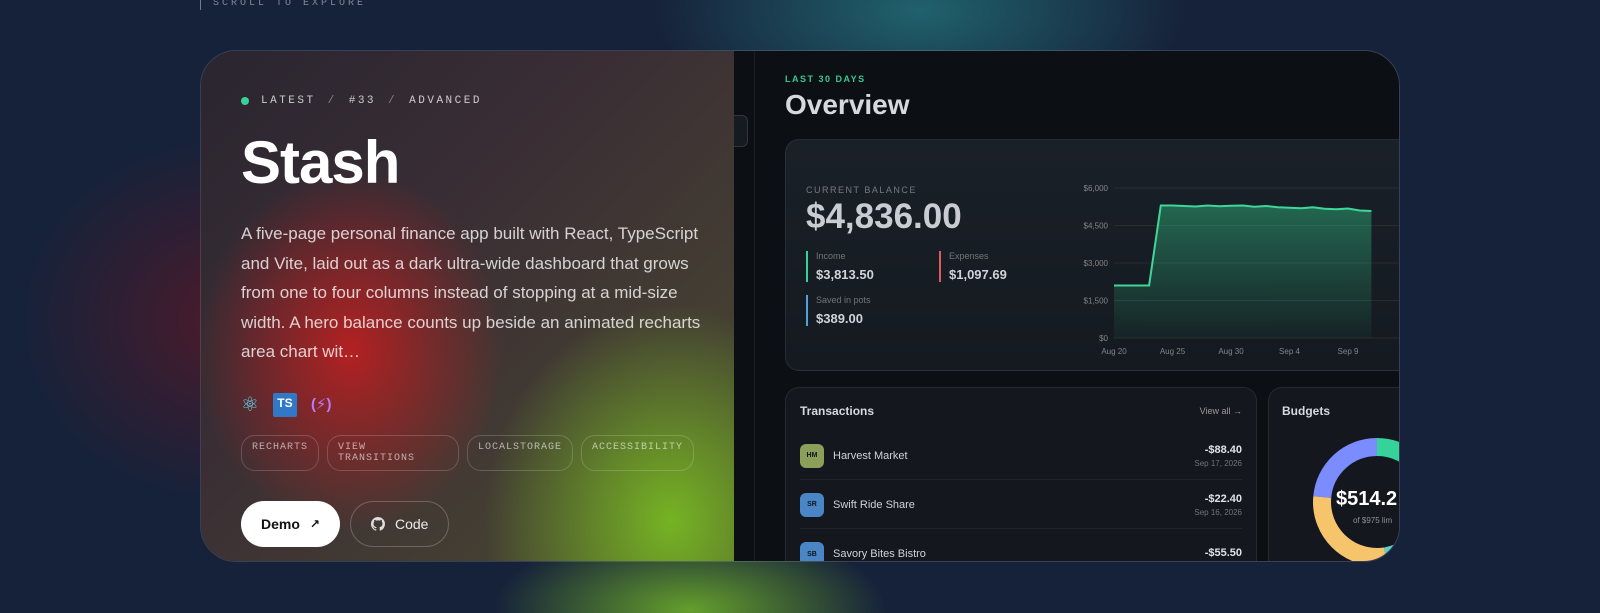  Describe the element at coordinates (741, 131) in the screenshot. I see `sidebar-tab` at that location.